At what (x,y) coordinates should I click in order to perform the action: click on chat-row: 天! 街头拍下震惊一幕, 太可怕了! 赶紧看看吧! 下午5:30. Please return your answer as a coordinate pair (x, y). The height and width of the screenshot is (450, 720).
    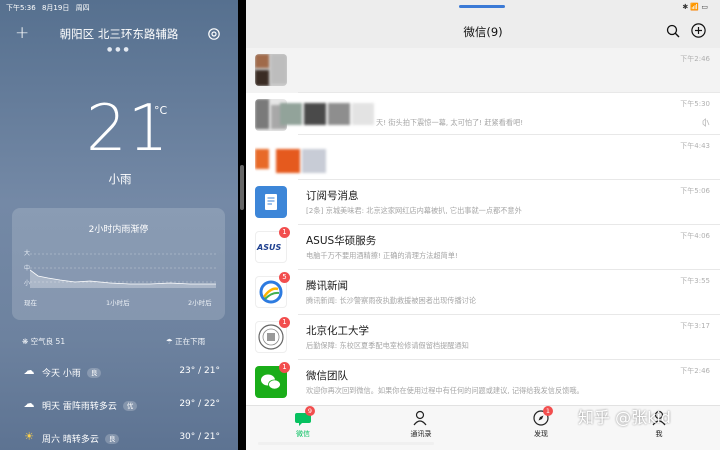
    Looking at the image, I should click on (483, 114).